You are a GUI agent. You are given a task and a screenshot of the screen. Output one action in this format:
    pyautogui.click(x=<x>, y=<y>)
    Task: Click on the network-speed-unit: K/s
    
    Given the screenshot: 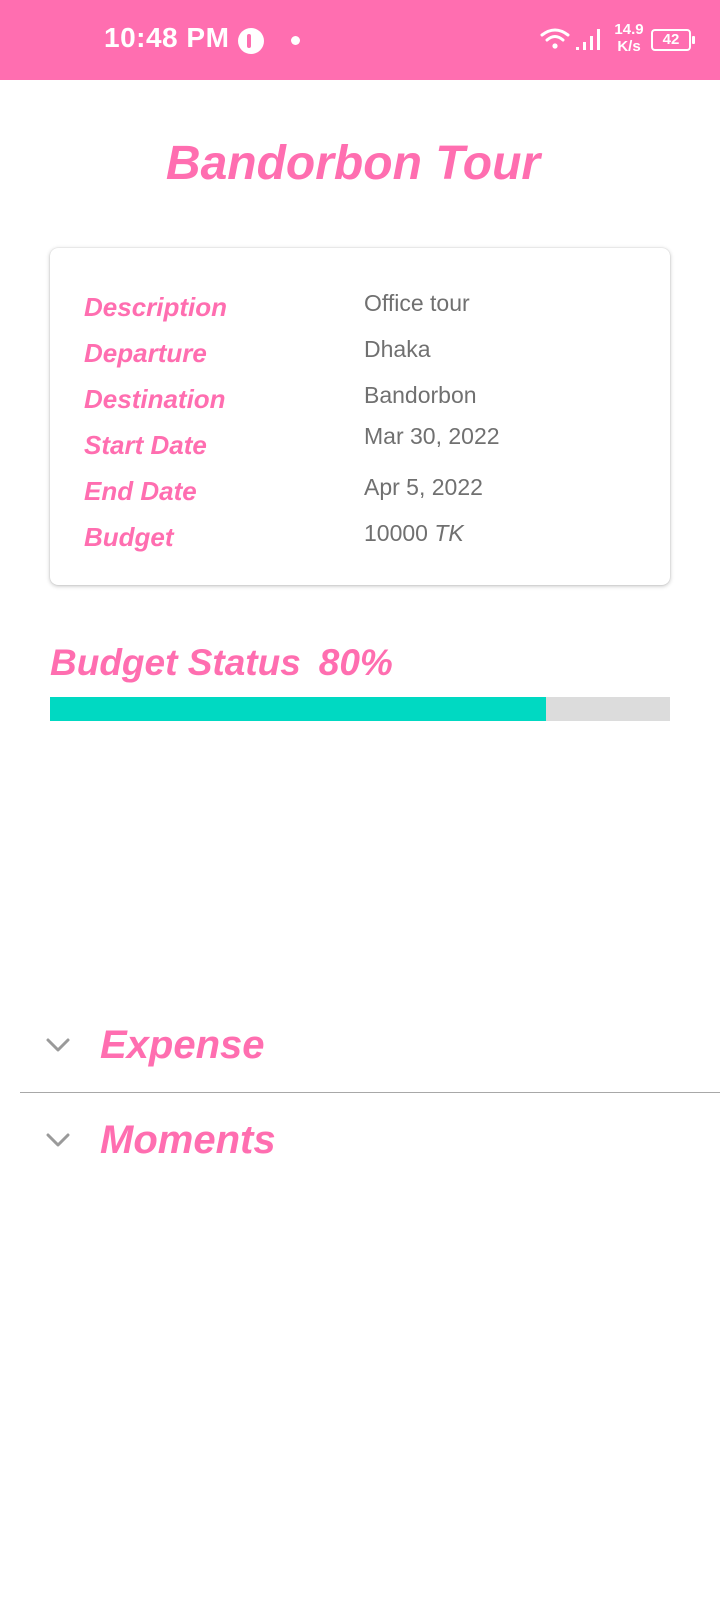 What is the action you would take?
    pyautogui.click(x=629, y=46)
    